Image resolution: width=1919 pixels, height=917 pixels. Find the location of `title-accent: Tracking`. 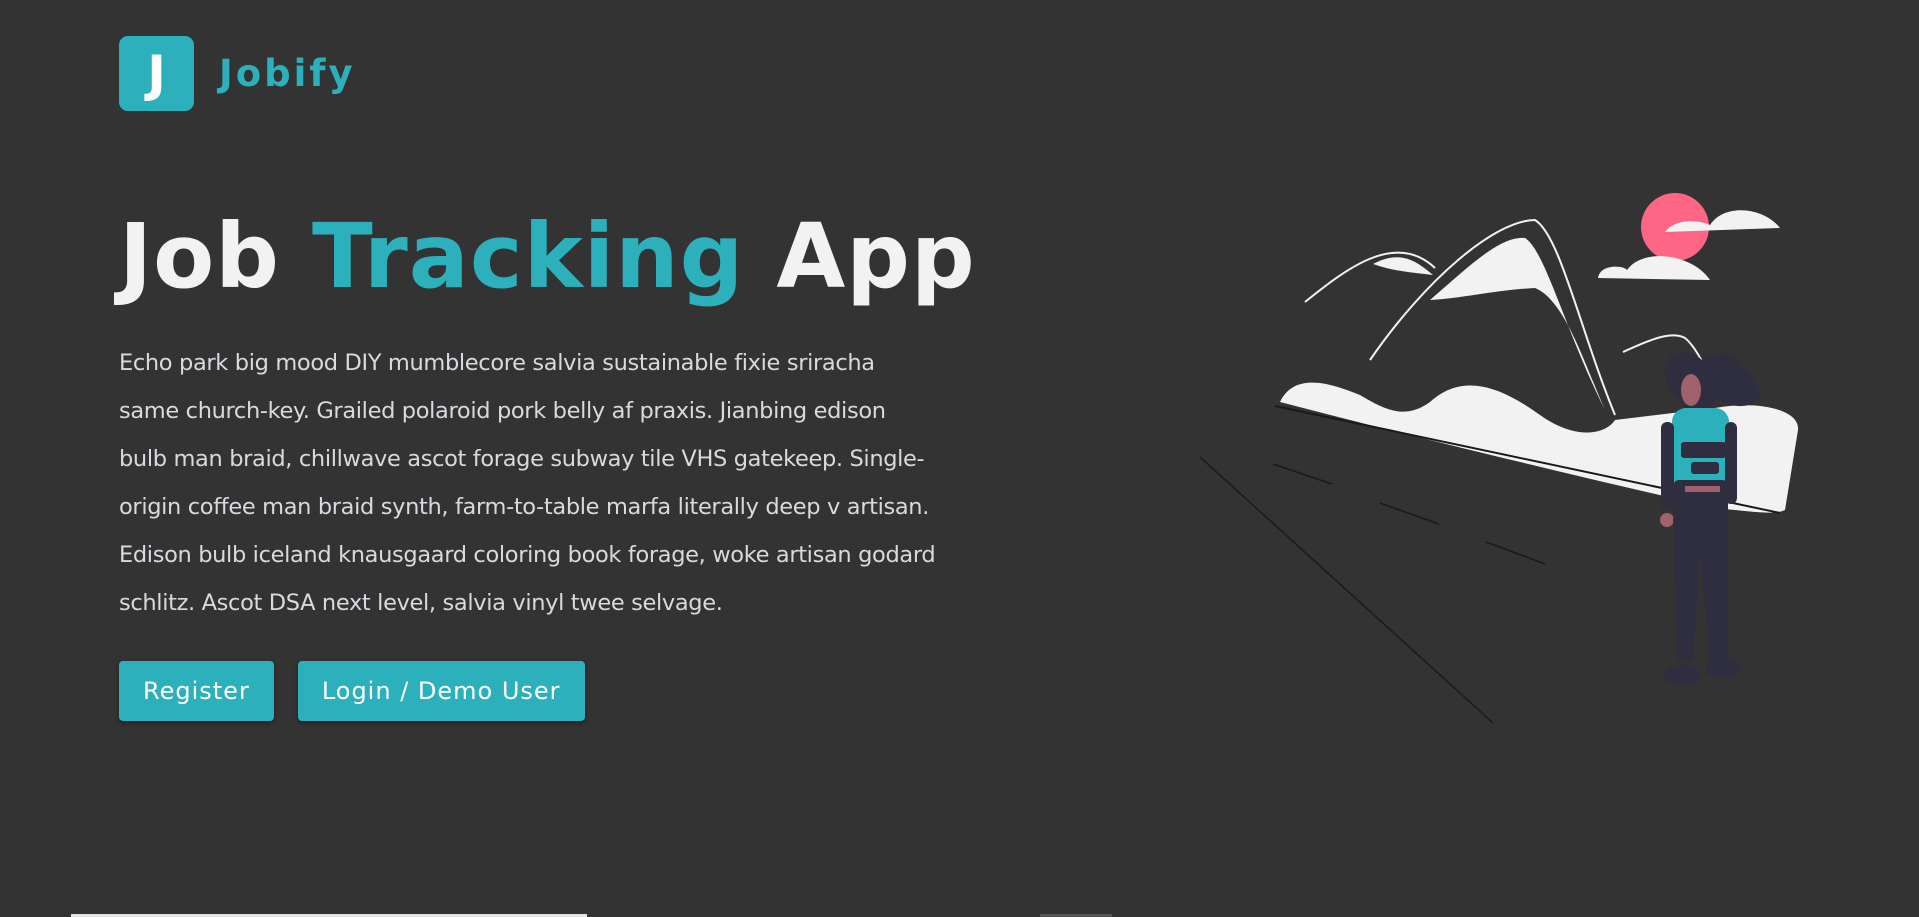

title-accent: Tracking is located at coordinates (528, 256).